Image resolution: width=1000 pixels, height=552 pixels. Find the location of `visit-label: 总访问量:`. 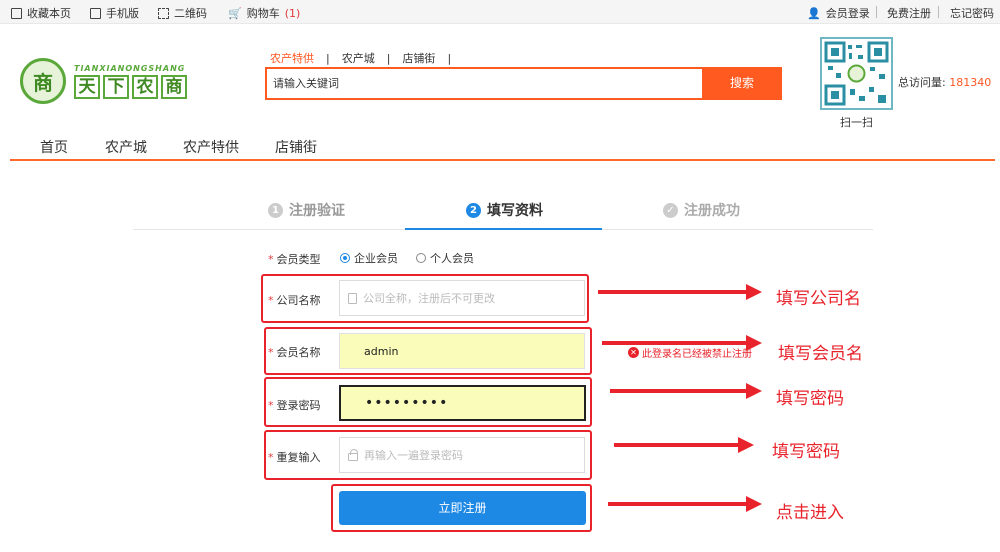

visit-label: 总访问量: is located at coordinates (922, 82).